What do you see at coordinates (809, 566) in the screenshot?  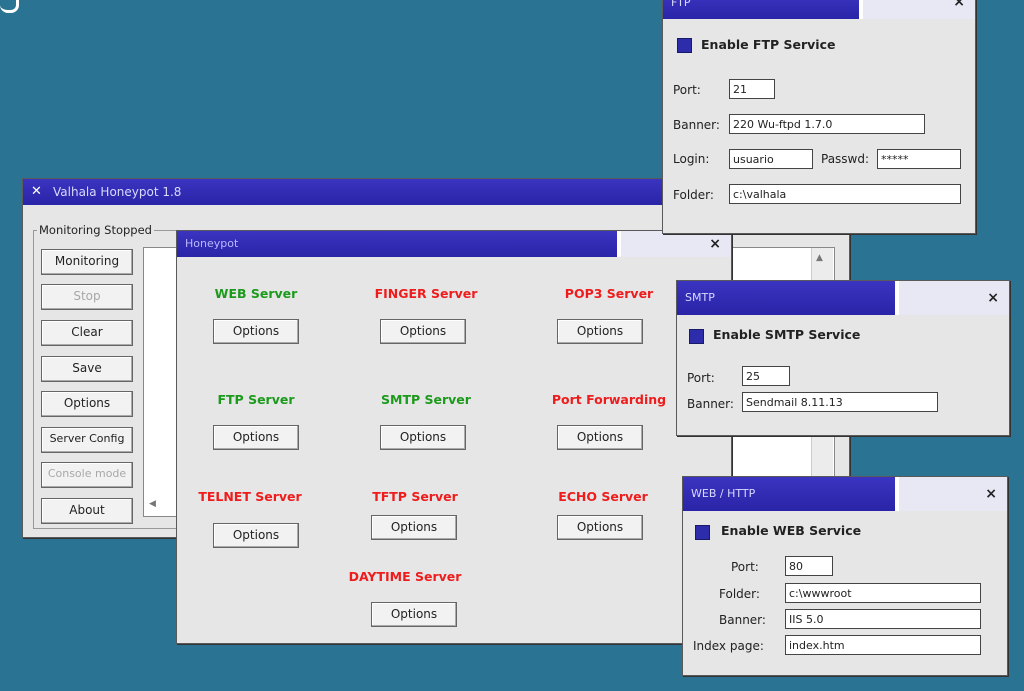 I see `web-port-input: 80` at bounding box center [809, 566].